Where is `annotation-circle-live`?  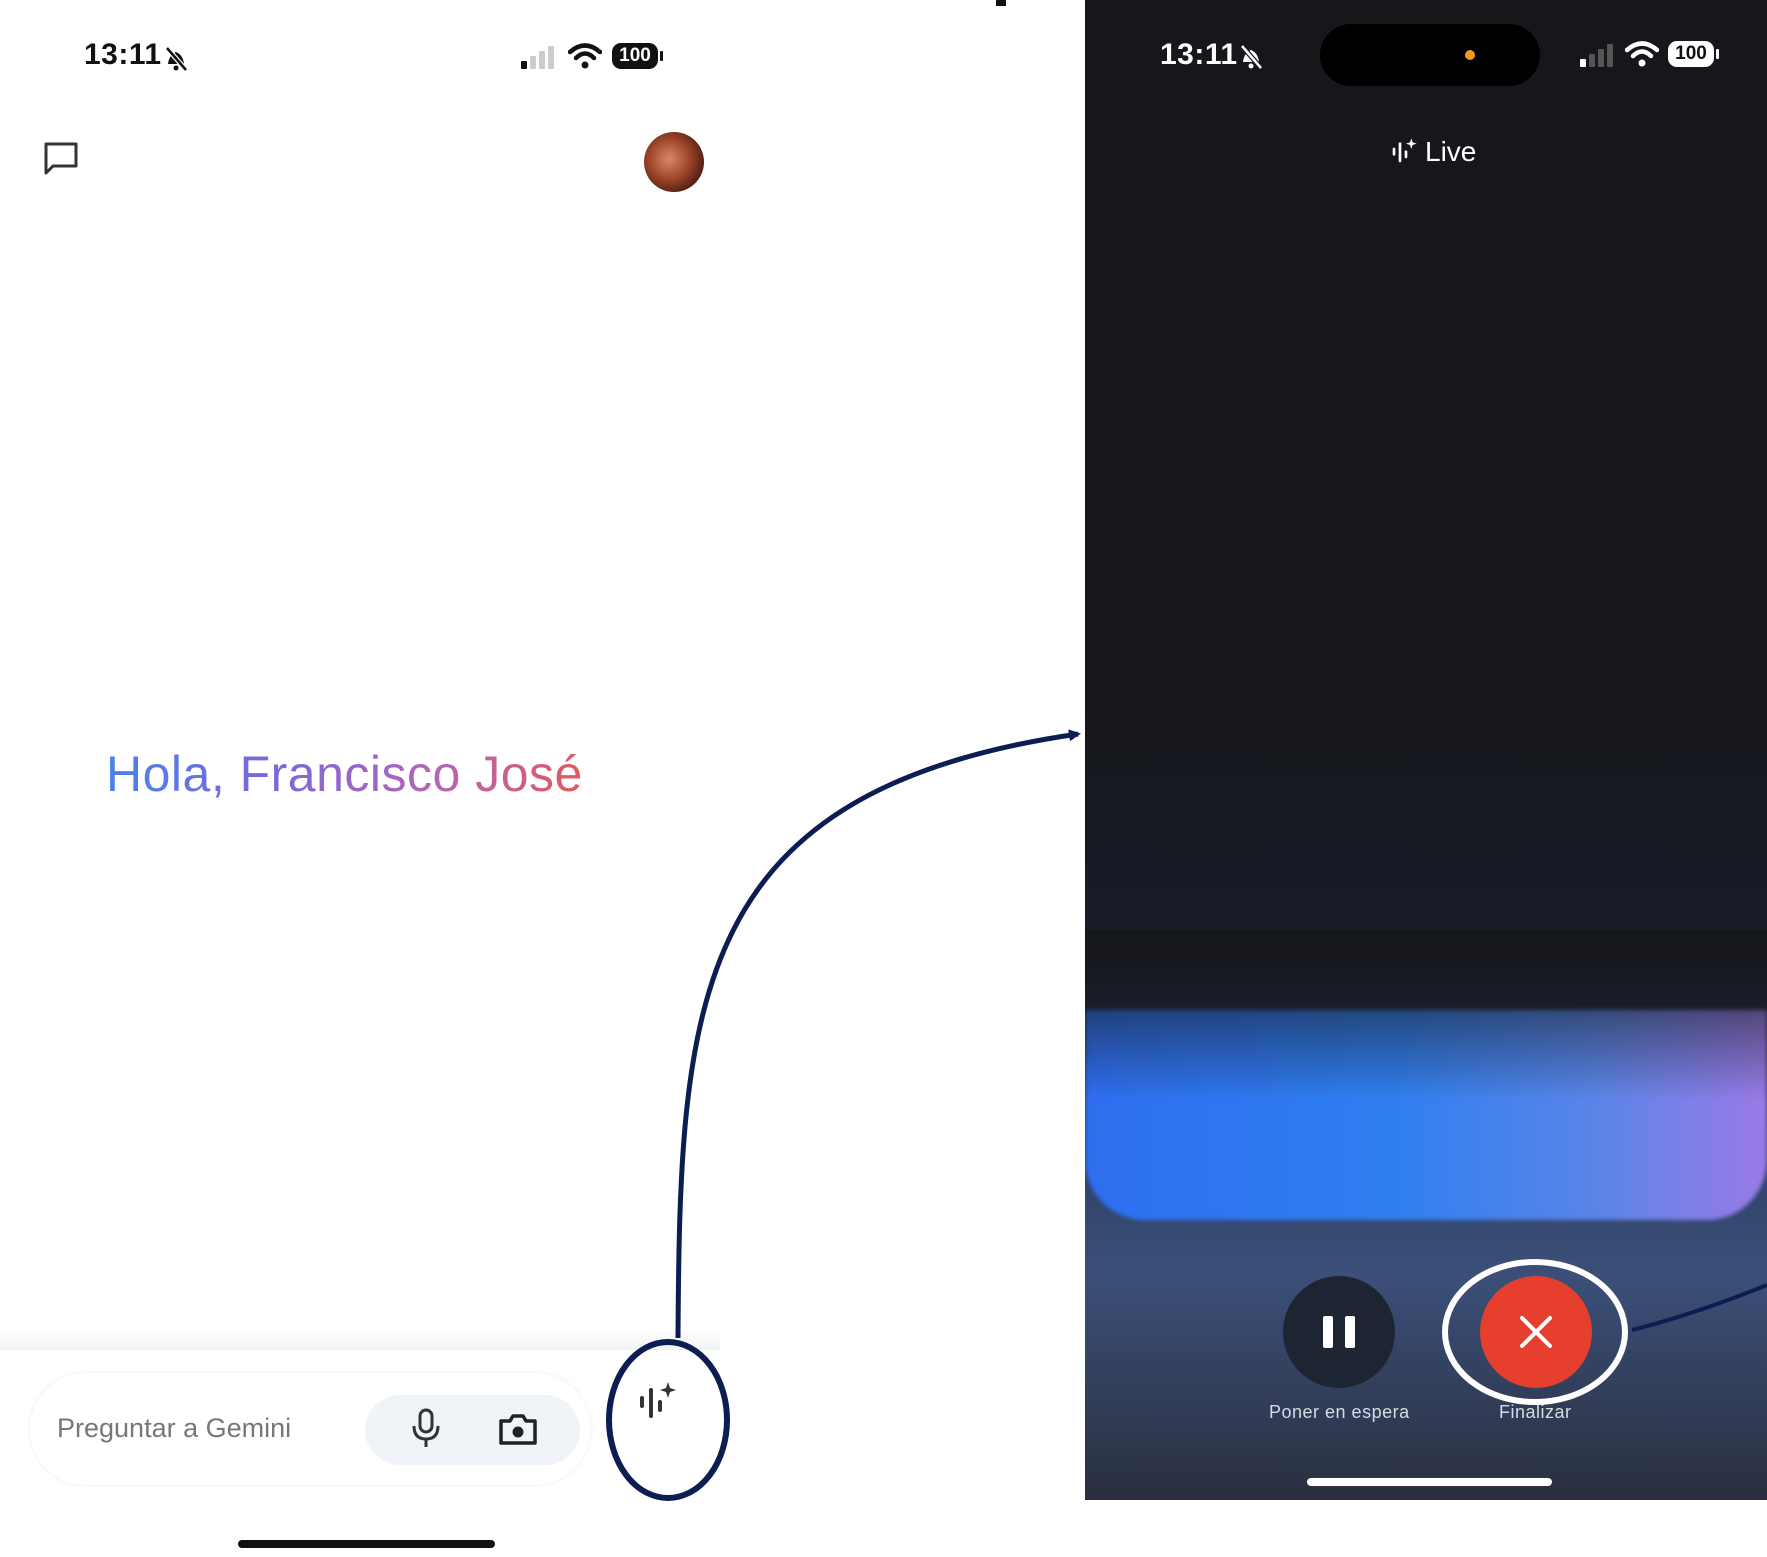 annotation-circle-live is located at coordinates (668, 1420).